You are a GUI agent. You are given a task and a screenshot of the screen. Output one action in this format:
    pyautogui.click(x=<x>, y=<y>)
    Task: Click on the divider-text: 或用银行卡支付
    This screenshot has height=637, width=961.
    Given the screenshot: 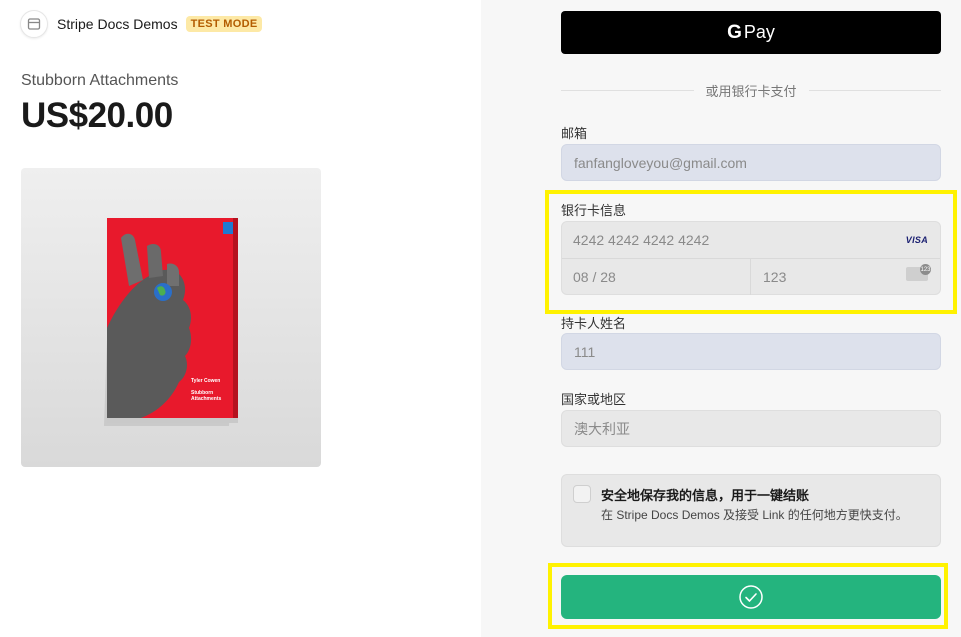 What is the action you would take?
    pyautogui.click(x=751, y=91)
    